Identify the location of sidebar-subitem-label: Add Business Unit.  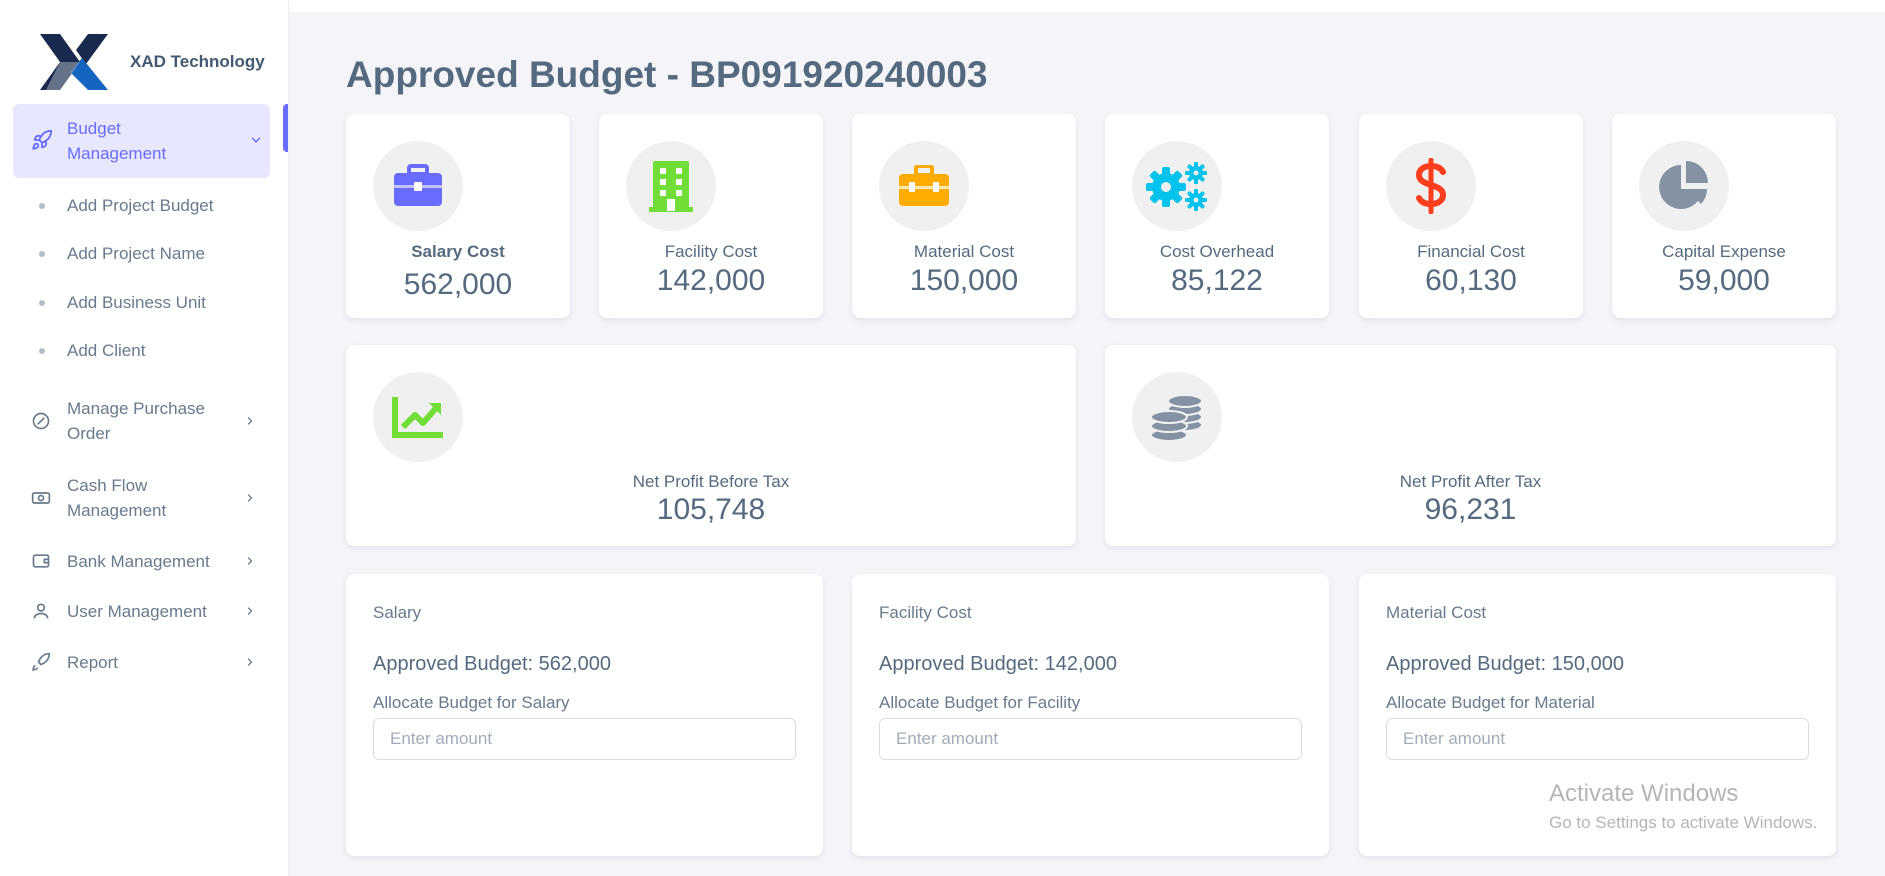
(136, 302).